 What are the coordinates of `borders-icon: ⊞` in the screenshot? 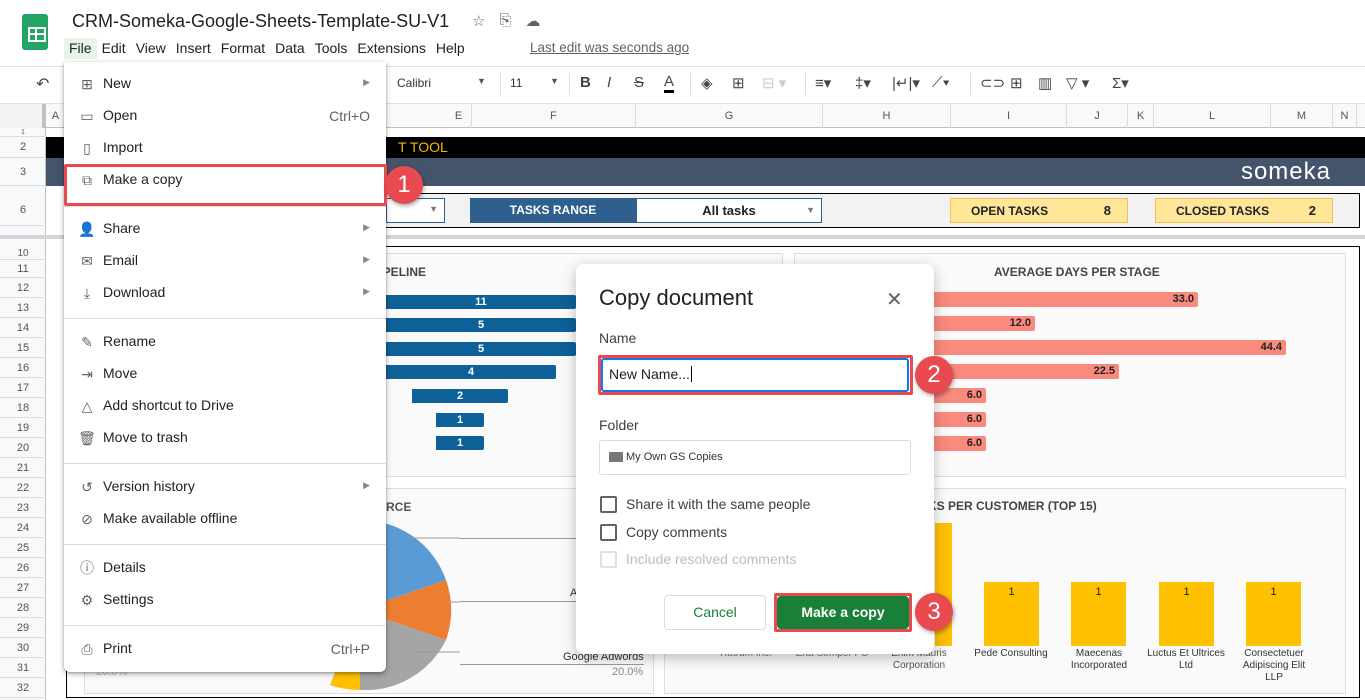 It's located at (738, 83).